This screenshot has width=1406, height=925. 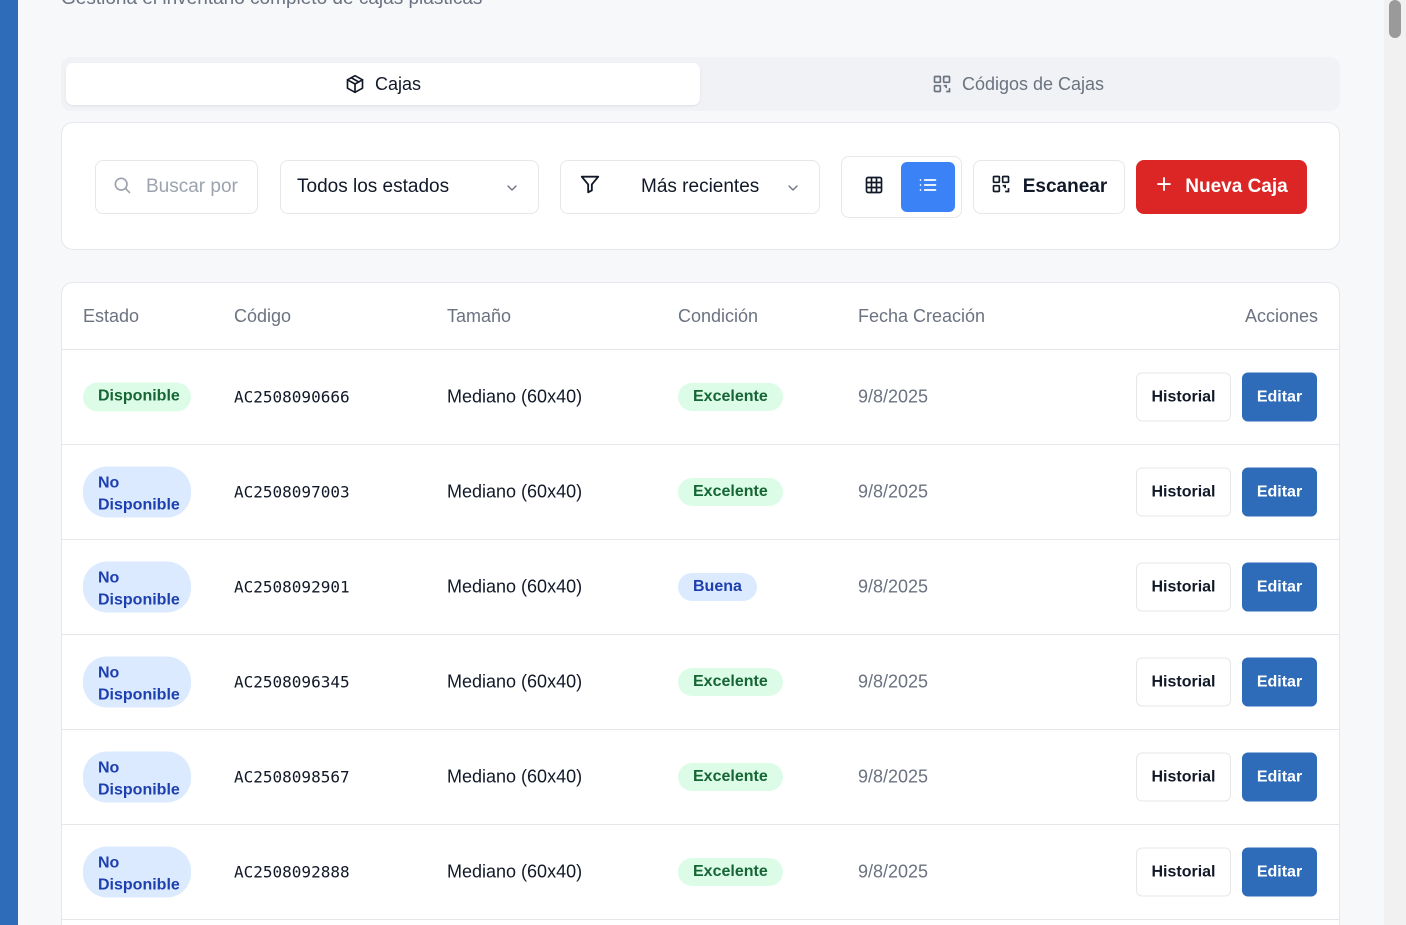 I want to click on plus-icon, so click(x=1164, y=187).